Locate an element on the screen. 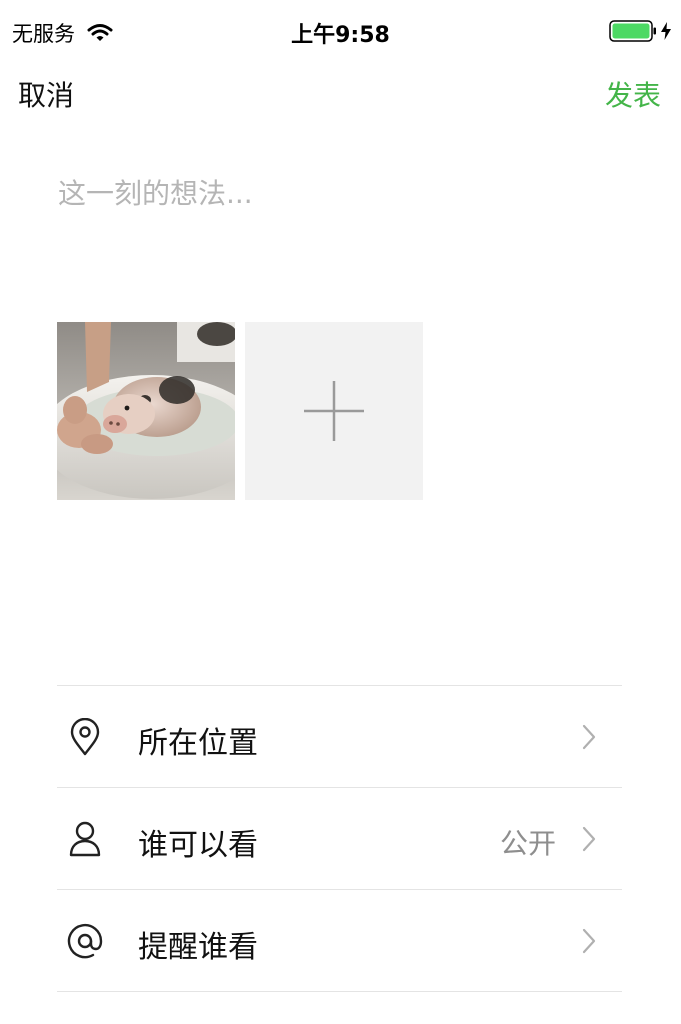 The width and height of the screenshot is (681, 1024). status-right is located at coordinates (640, 31).